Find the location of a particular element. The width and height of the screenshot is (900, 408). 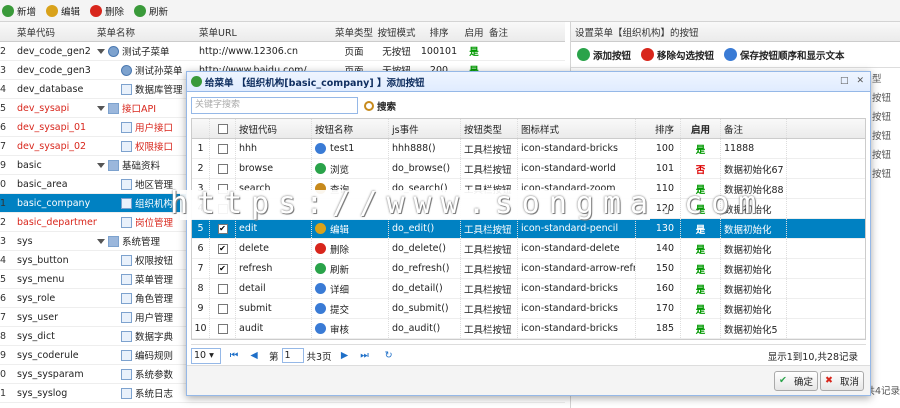

menu-name: 测试孙菜单 is located at coordinates (159, 71).